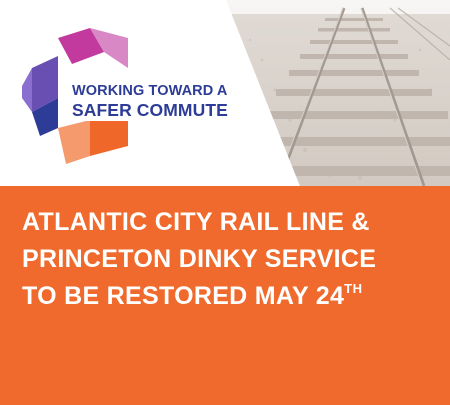 The width and height of the screenshot is (450, 405). I want to click on logo-tagline: WORKING TOWARD A SAFER COMMUTE, so click(150, 101).